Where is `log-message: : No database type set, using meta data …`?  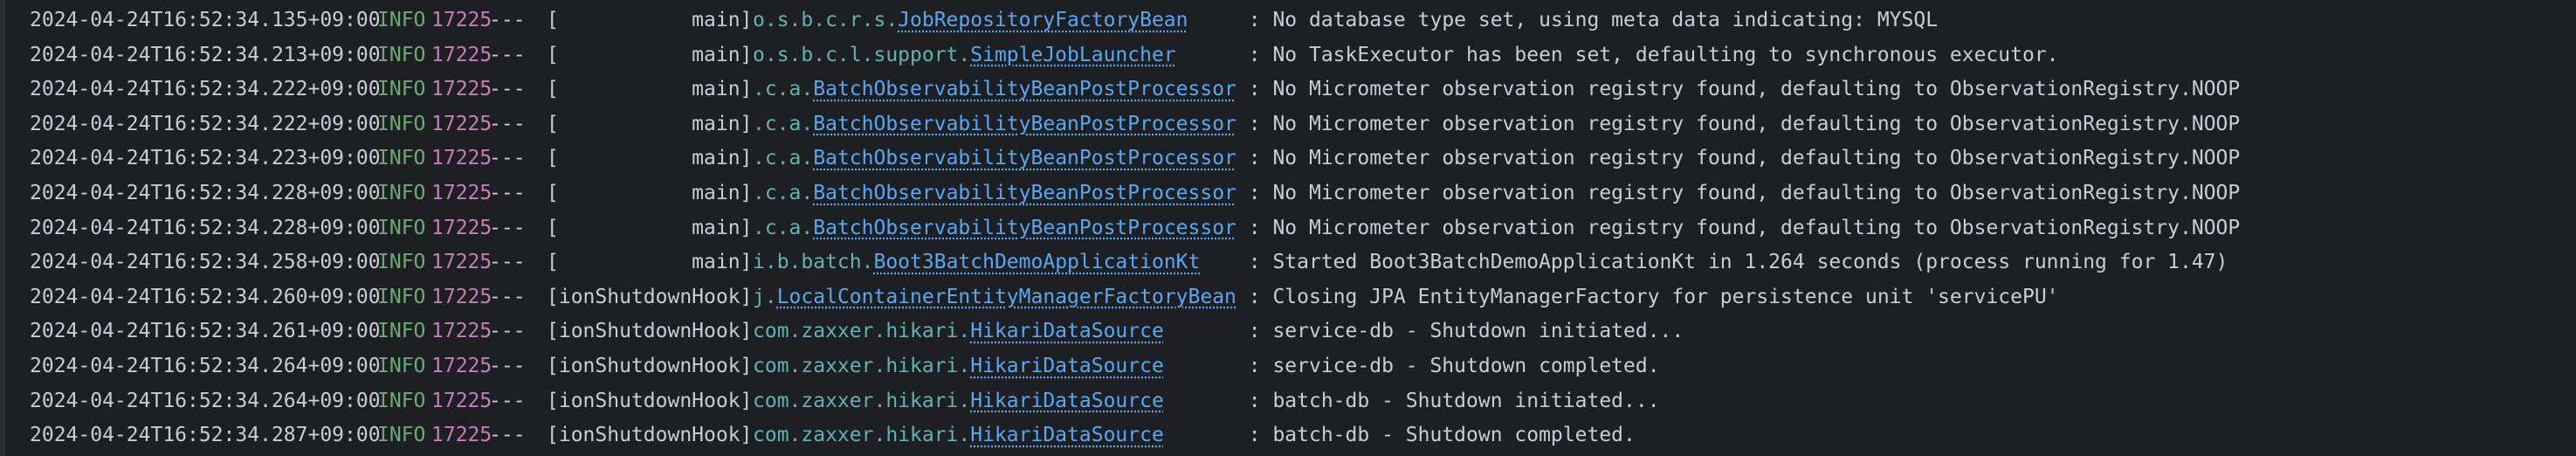 log-message: : No database type set, using meta data … is located at coordinates (1593, 20).